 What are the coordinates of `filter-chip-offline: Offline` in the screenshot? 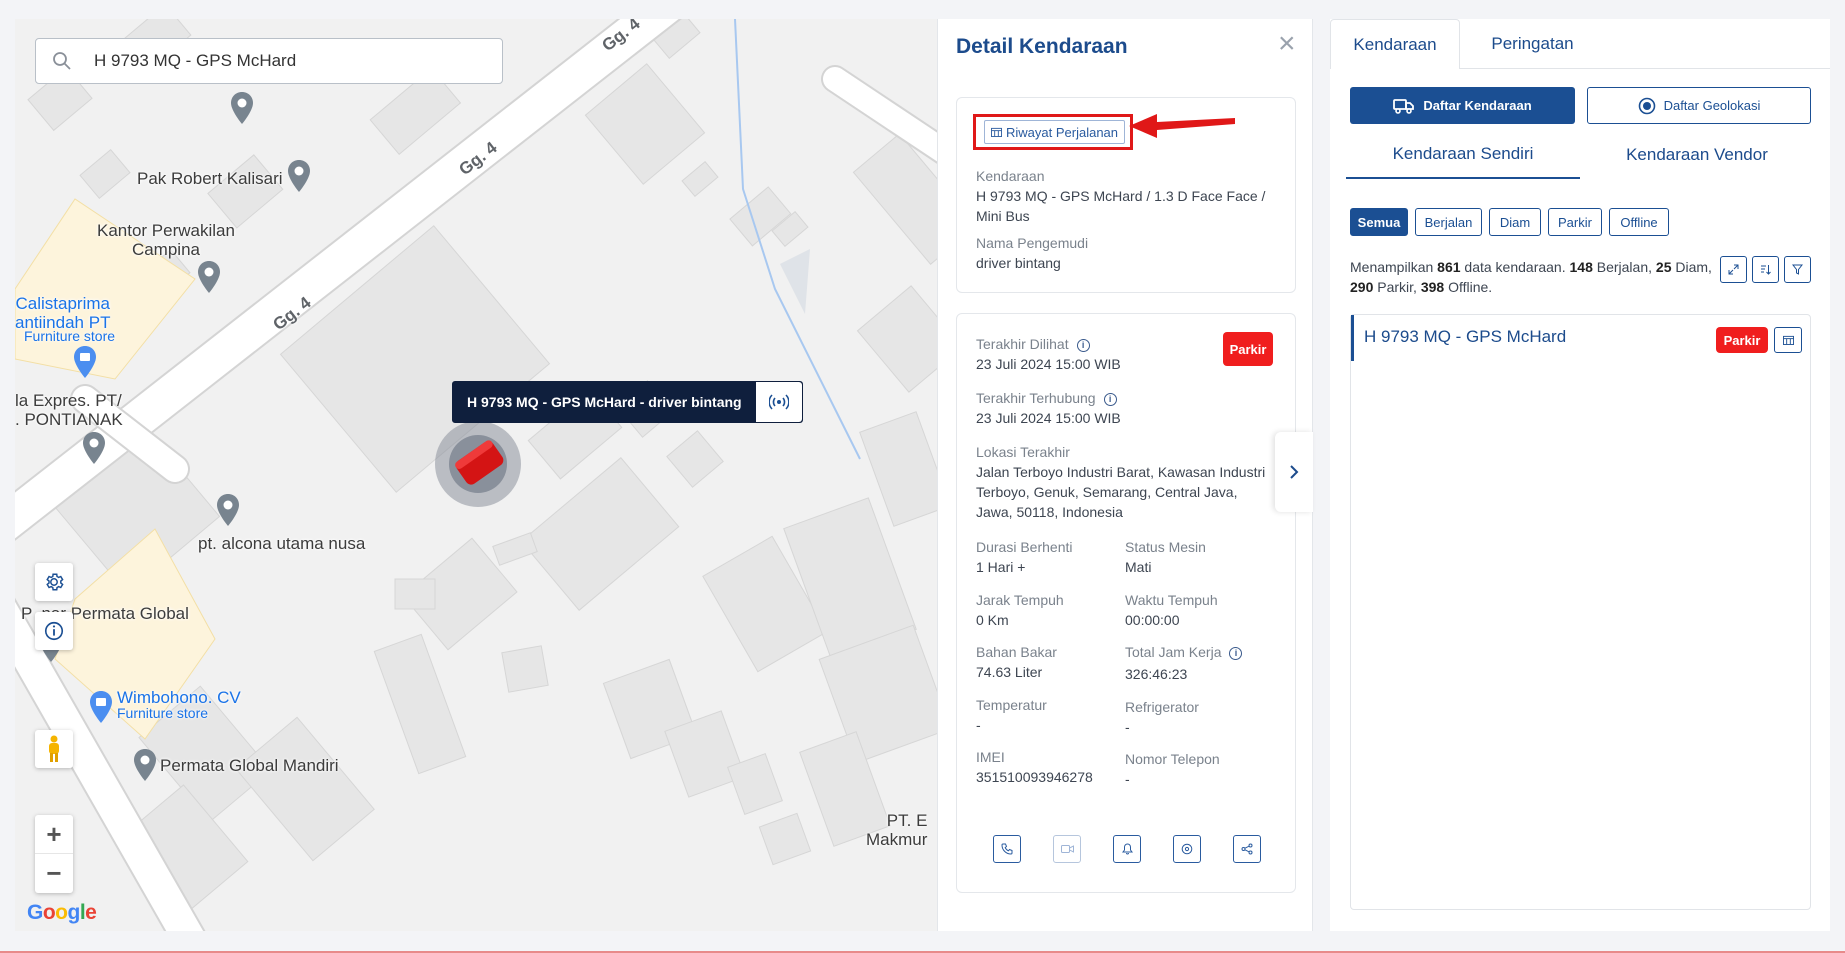 It's located at (1639, 222).